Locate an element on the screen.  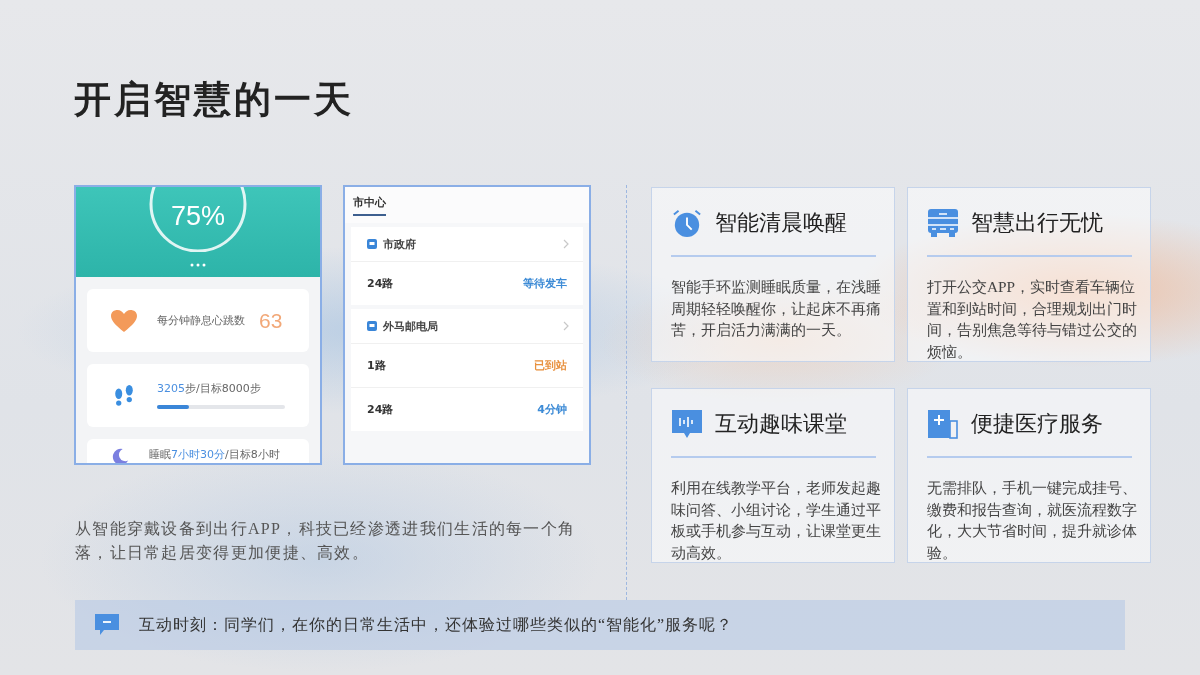
metric-text: 每分钟静息心跳数 is located at coordinates (201, 320).